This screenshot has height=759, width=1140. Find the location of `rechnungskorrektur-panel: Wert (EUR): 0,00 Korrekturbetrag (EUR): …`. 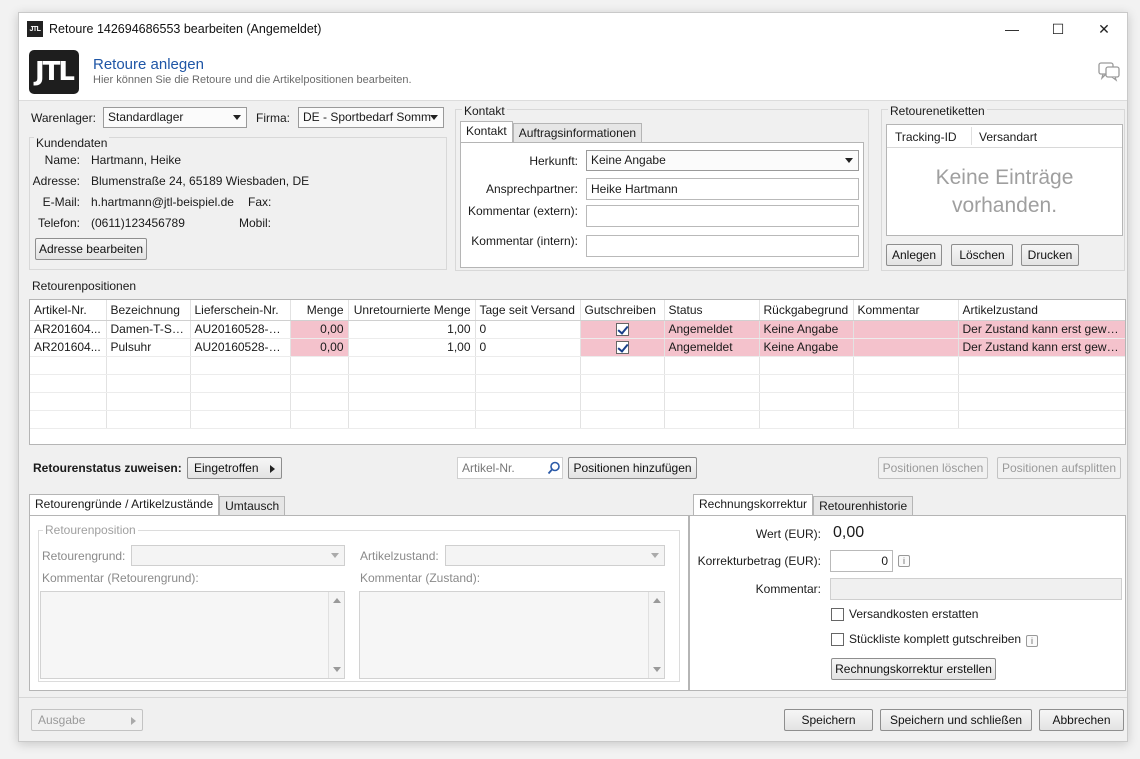

rechnungskorrektur-panel: Wert (EUR): 0,00 Korrekturbetrag (EUR): … is located at coordinates (907, 603).